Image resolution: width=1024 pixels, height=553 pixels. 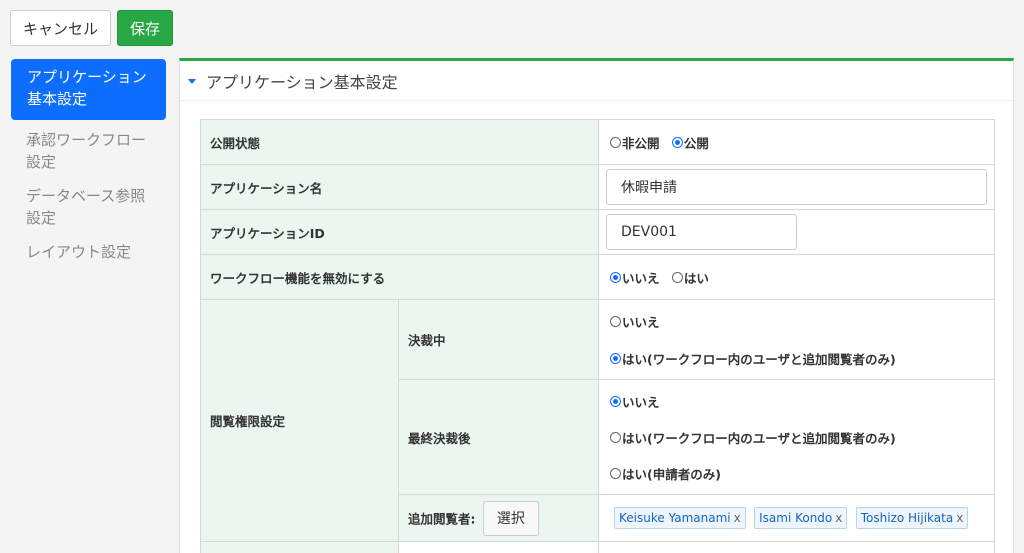 What do you see at coordinates (299, 420) in the screenshot?
I see `view-permission-label: 閲覧権限設定` at bounding box center [299, 420].